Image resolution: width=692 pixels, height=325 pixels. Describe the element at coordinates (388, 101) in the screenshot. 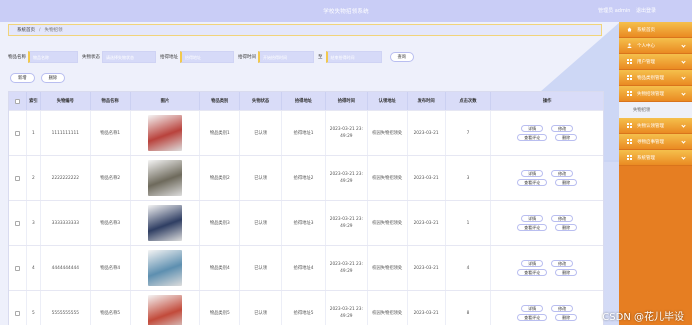

I see `column-header: 认领地址` at that location.